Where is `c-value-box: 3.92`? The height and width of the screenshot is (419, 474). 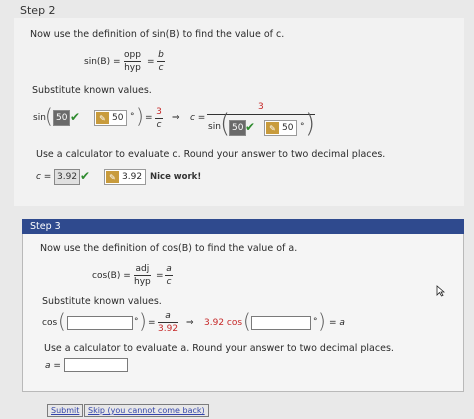 c-value-box: 3.92 is located at coordinates (67, 177).